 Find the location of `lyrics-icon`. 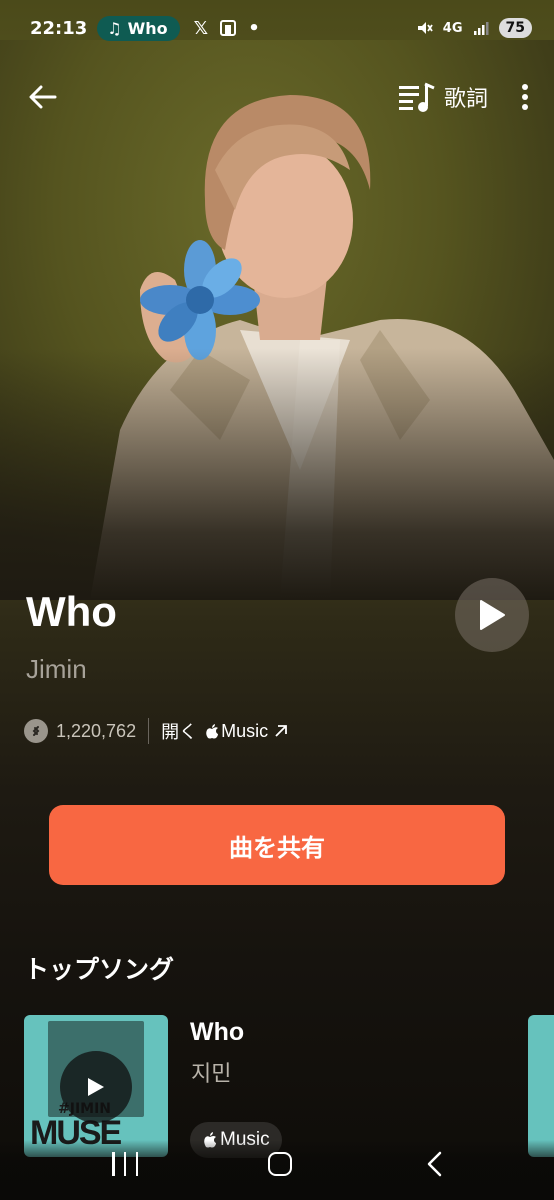

lyrics-icon is located at coordinates (416, 97).